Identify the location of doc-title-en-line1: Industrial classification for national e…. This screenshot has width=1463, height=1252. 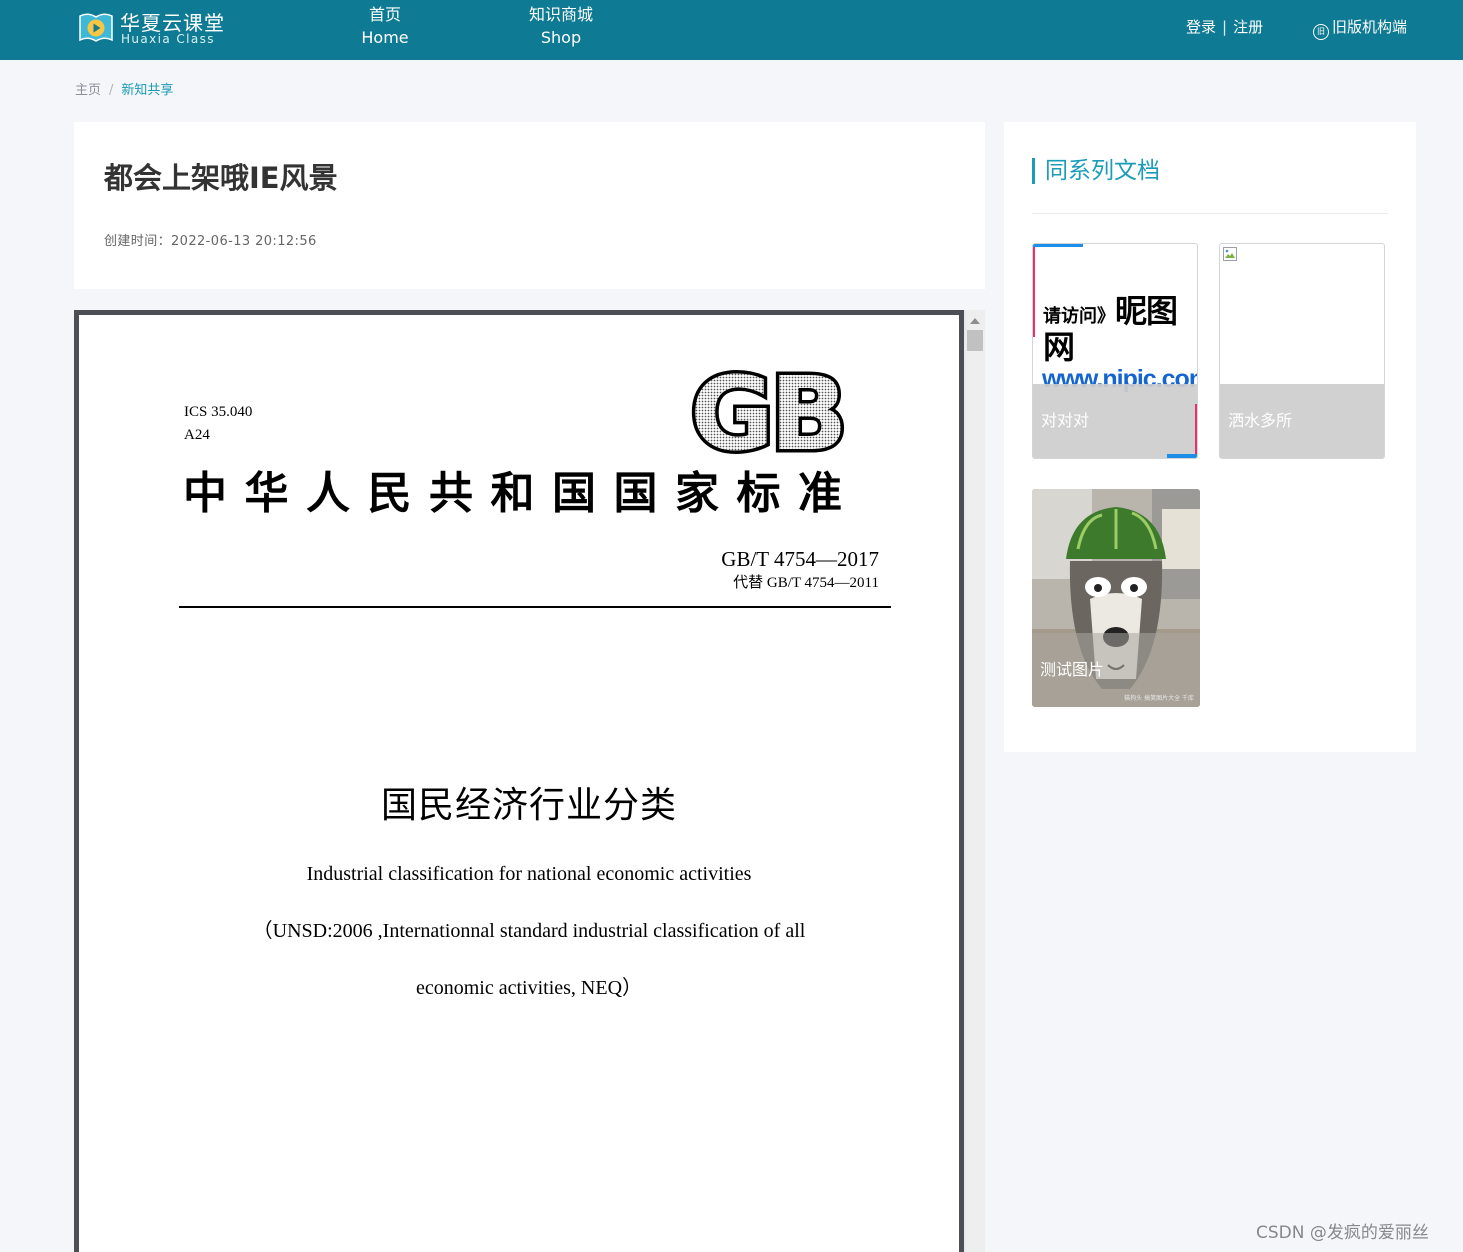
(529, 874).